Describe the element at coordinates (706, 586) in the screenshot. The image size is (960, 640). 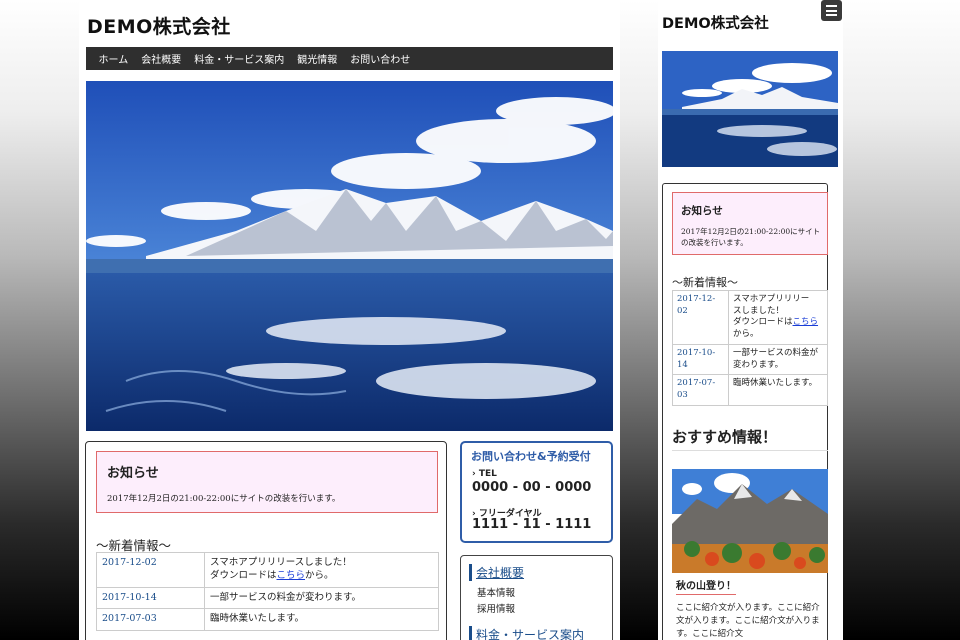
I see `recommend-title: 秋の山登り！` at that location.